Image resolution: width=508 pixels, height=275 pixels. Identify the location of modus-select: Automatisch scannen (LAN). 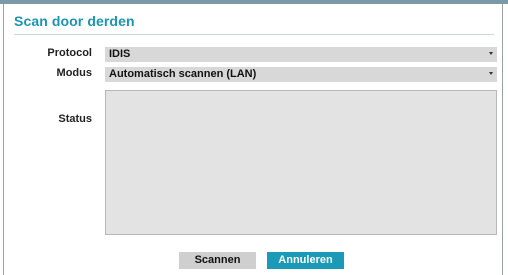
(301, 74).